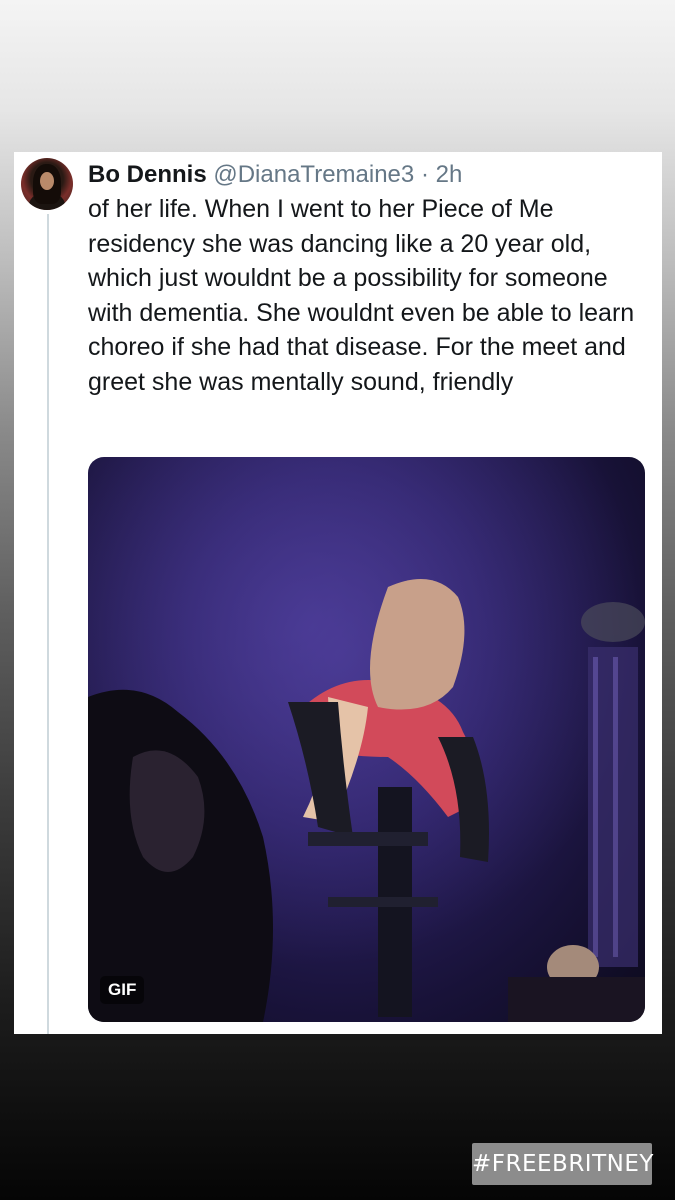 Image resolution: width=675 pixels, height=1200 pixels. What do you see at coordinates (122, 990) in the screenshot?
I see `gif-badge: GIF` at bounding box center [122, 990].